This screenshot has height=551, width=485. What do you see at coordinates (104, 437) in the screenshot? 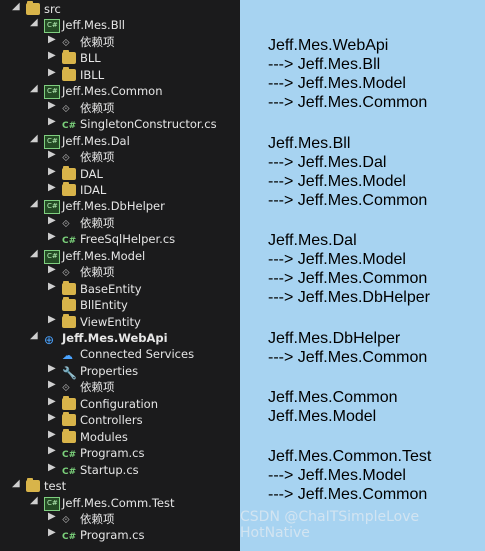
I see `tree-item-label: Modules` at bounding box center [104, 437].